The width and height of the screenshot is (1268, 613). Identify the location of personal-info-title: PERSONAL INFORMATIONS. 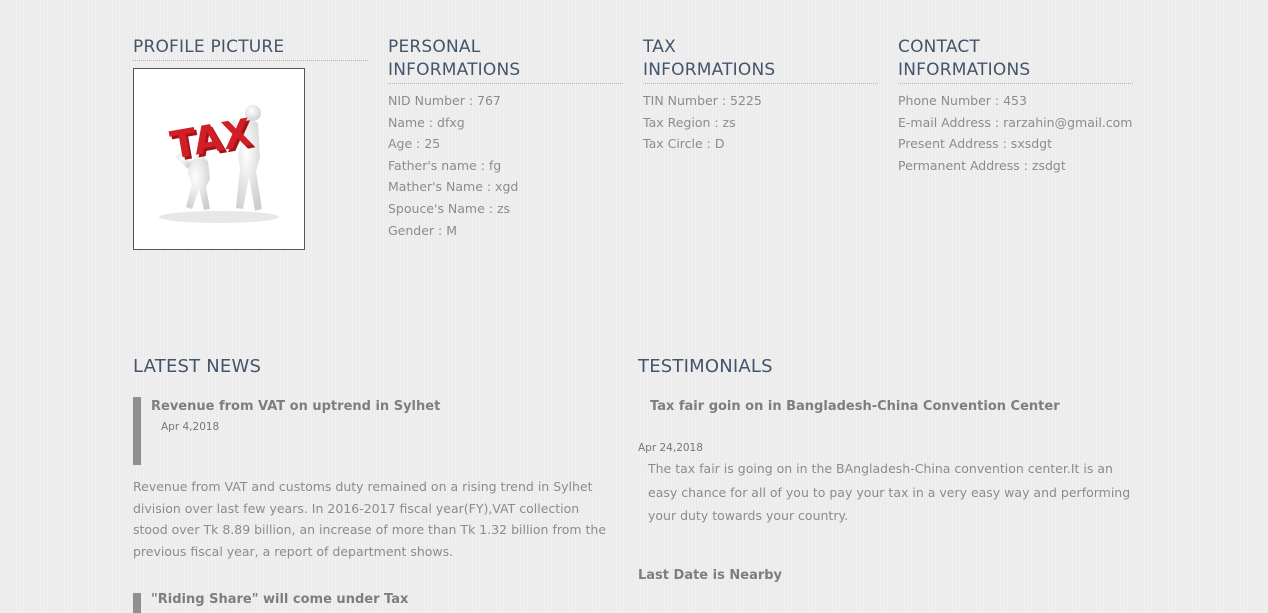
(505, 60).